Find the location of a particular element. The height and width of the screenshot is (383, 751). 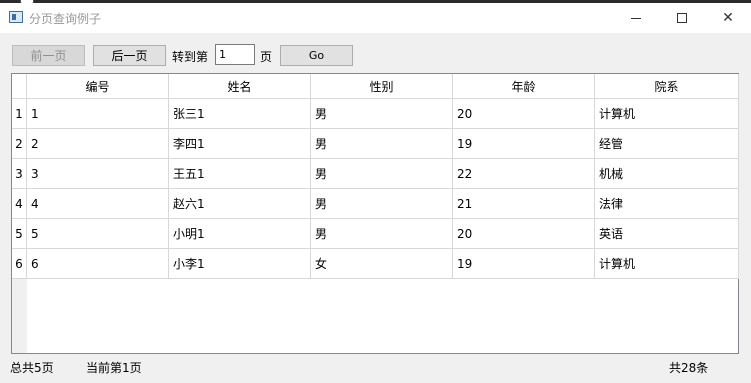

close-icon: ✕ is located at coordinates (728, 18).